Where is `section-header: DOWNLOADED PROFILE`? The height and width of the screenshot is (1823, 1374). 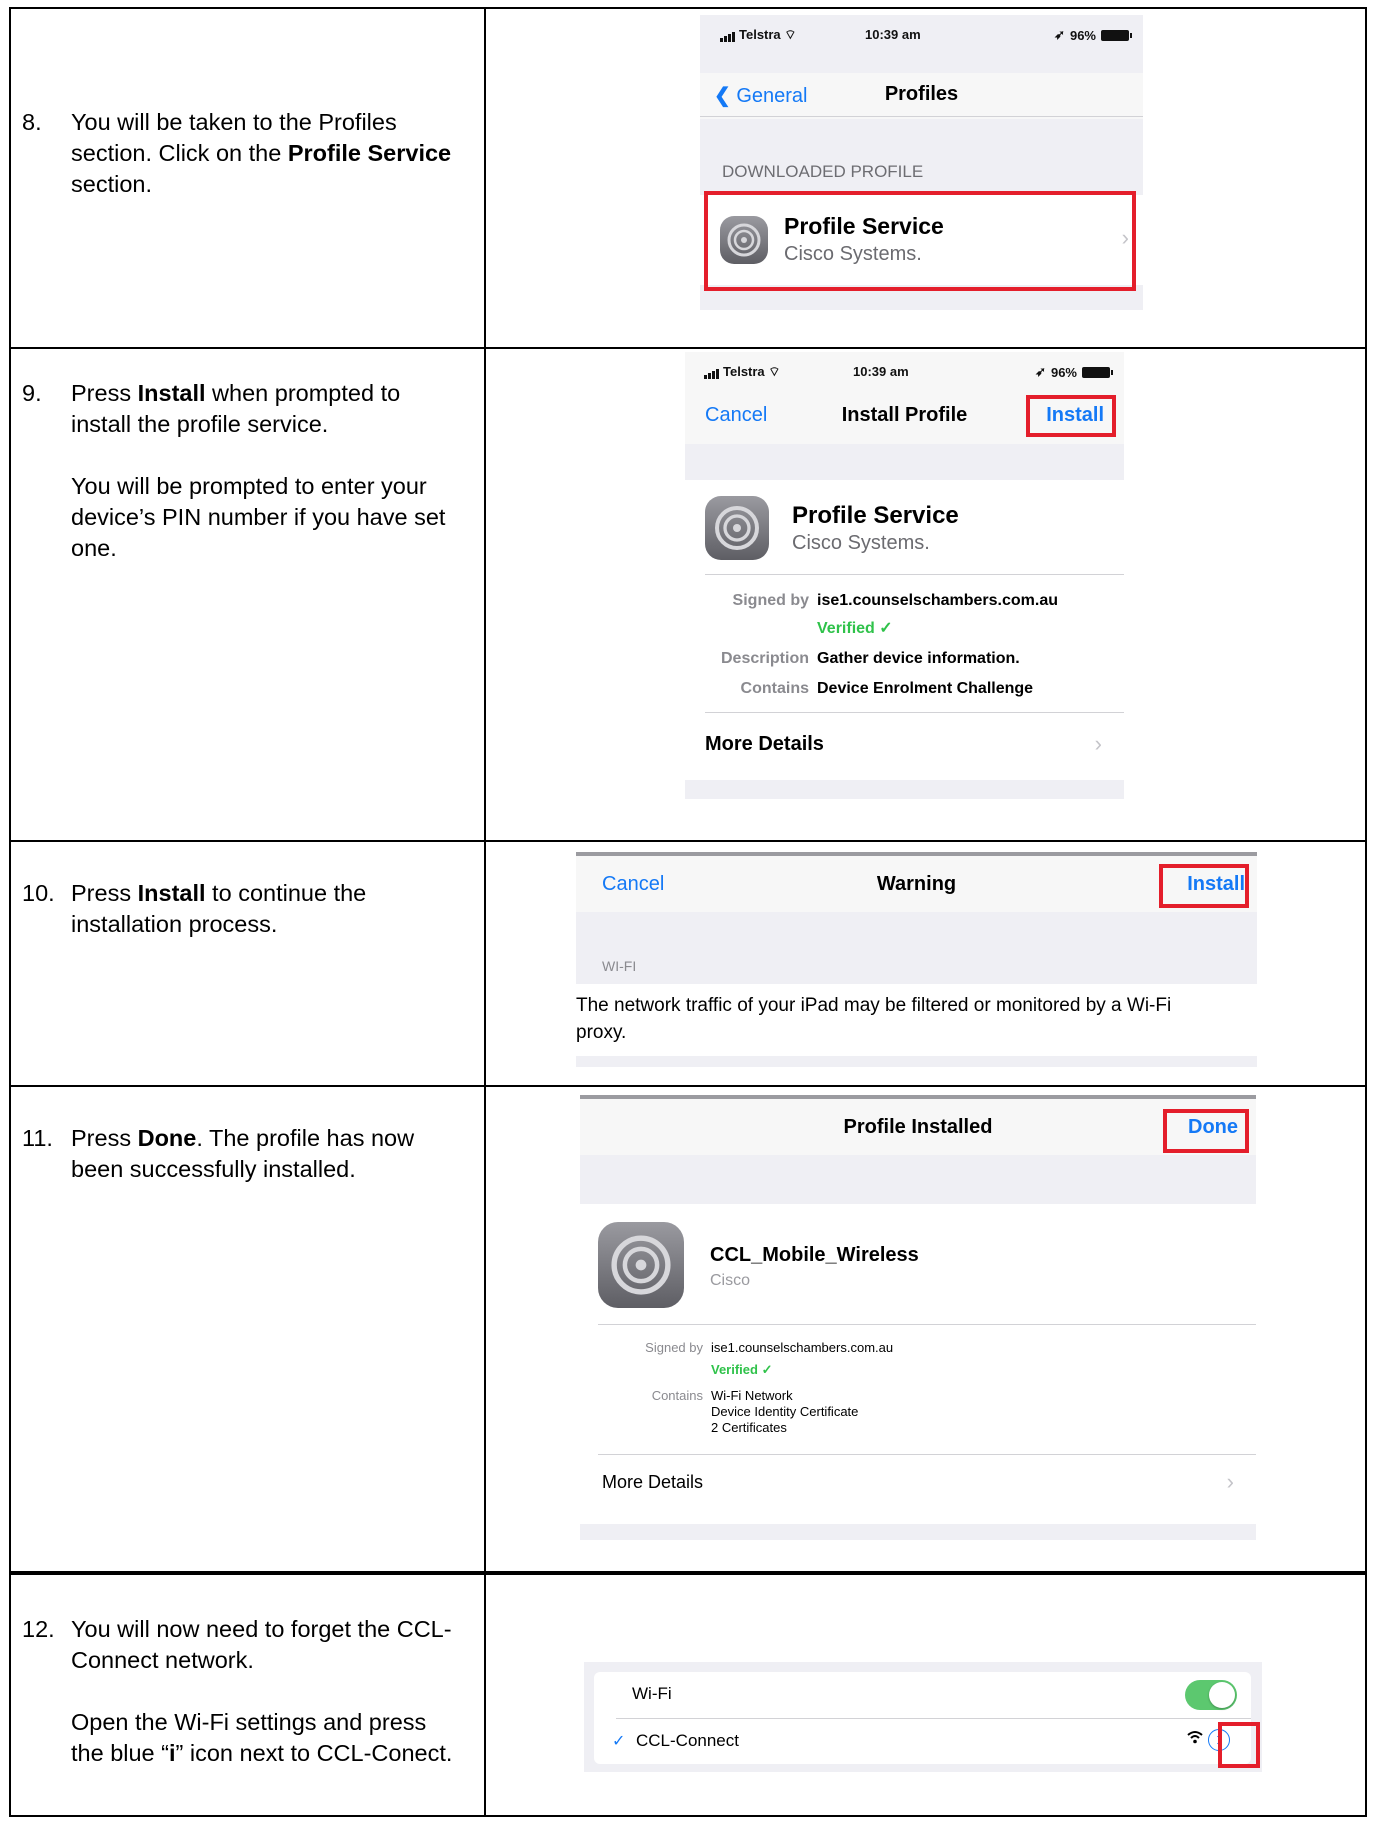 section-header: DOWNLOADED PROFILE is located at coordinates (823, 171).